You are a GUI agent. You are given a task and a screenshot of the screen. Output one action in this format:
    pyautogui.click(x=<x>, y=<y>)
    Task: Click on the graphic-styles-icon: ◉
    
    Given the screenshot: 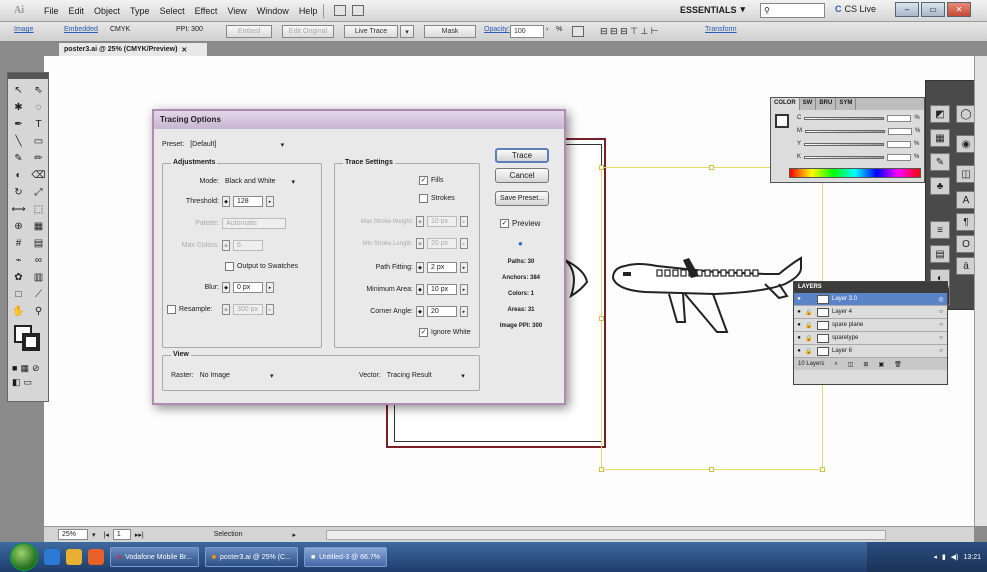 What is the action you would take?
    pyautogui.click(x=966, y=144)
    